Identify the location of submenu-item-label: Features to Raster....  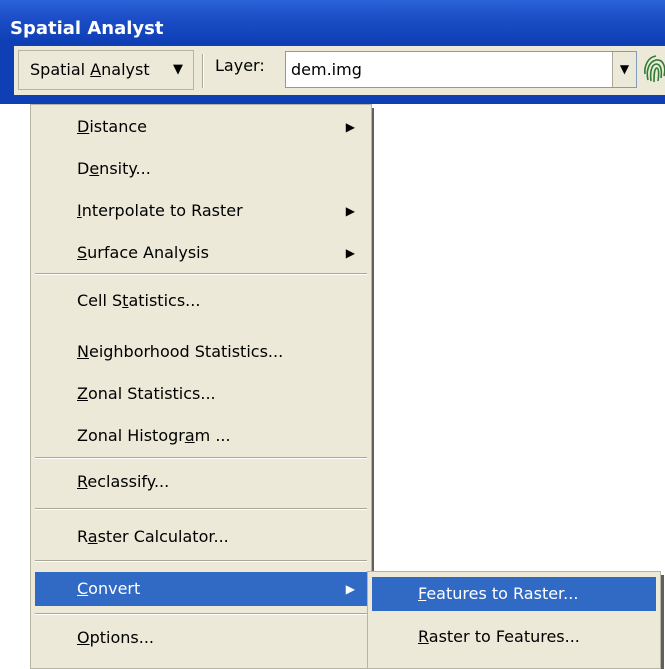
(498, 593).